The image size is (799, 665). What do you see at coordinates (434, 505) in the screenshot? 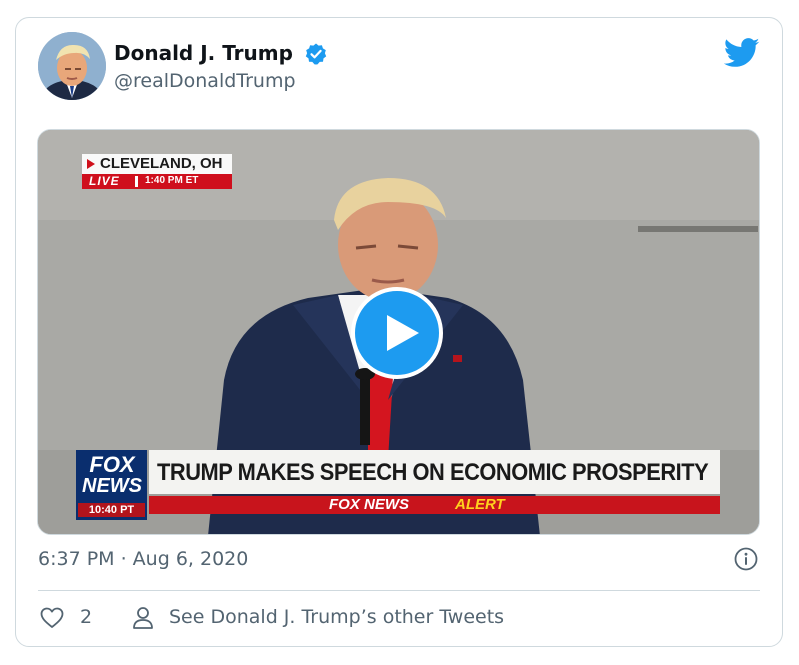
I see `alert-banner: FOX NEWS ALERT` at bounding box center [434, 505].